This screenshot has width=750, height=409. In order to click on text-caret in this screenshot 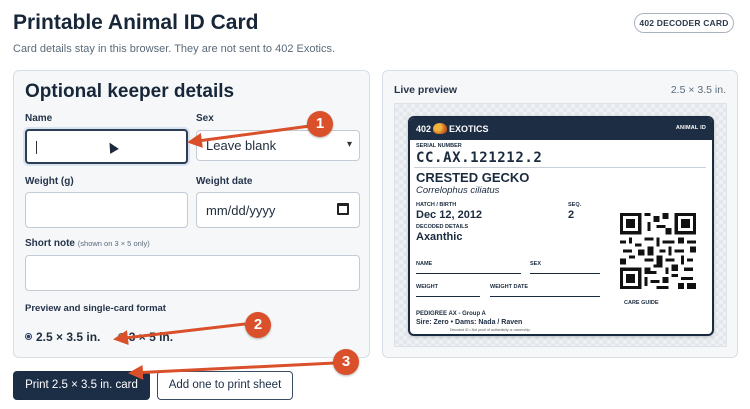, I will do `click(36, 147)`.